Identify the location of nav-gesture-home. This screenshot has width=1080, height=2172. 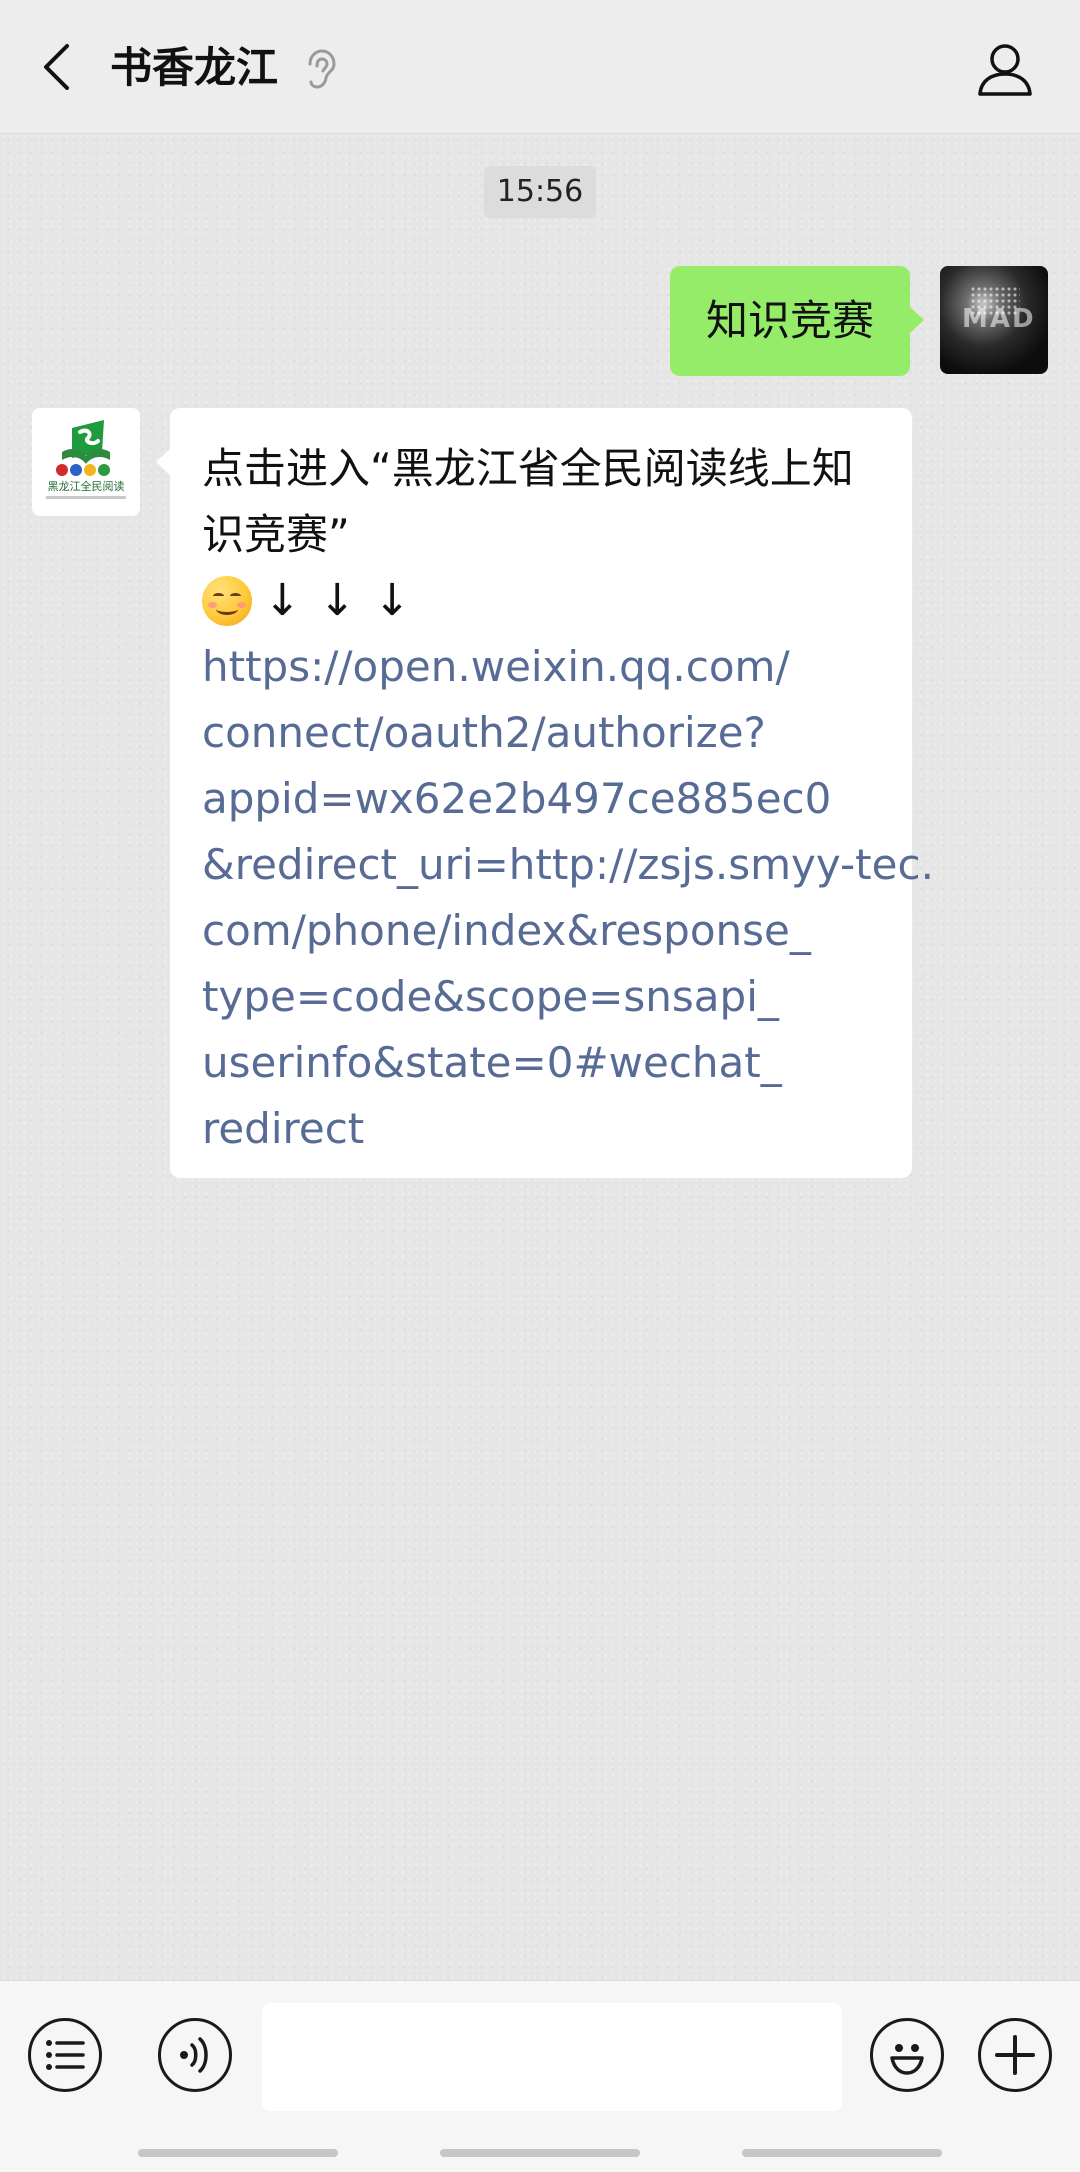
(540, 2153).